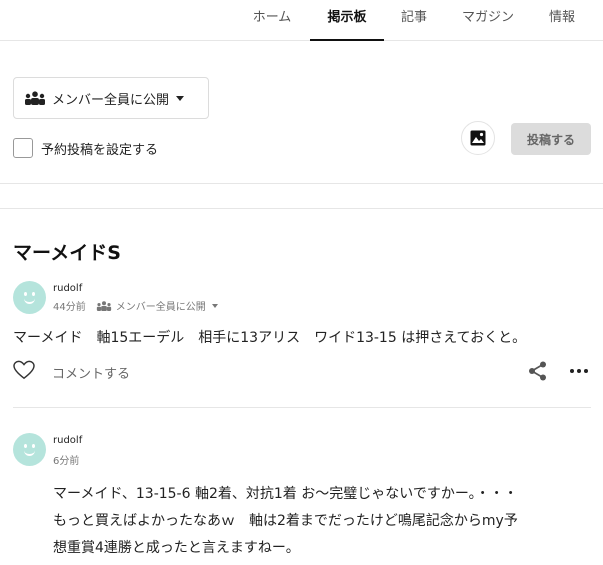  What do you see at coordinates (301, 208) in the screenshot?
I see `section-divider` at bounding box center [301, 208].